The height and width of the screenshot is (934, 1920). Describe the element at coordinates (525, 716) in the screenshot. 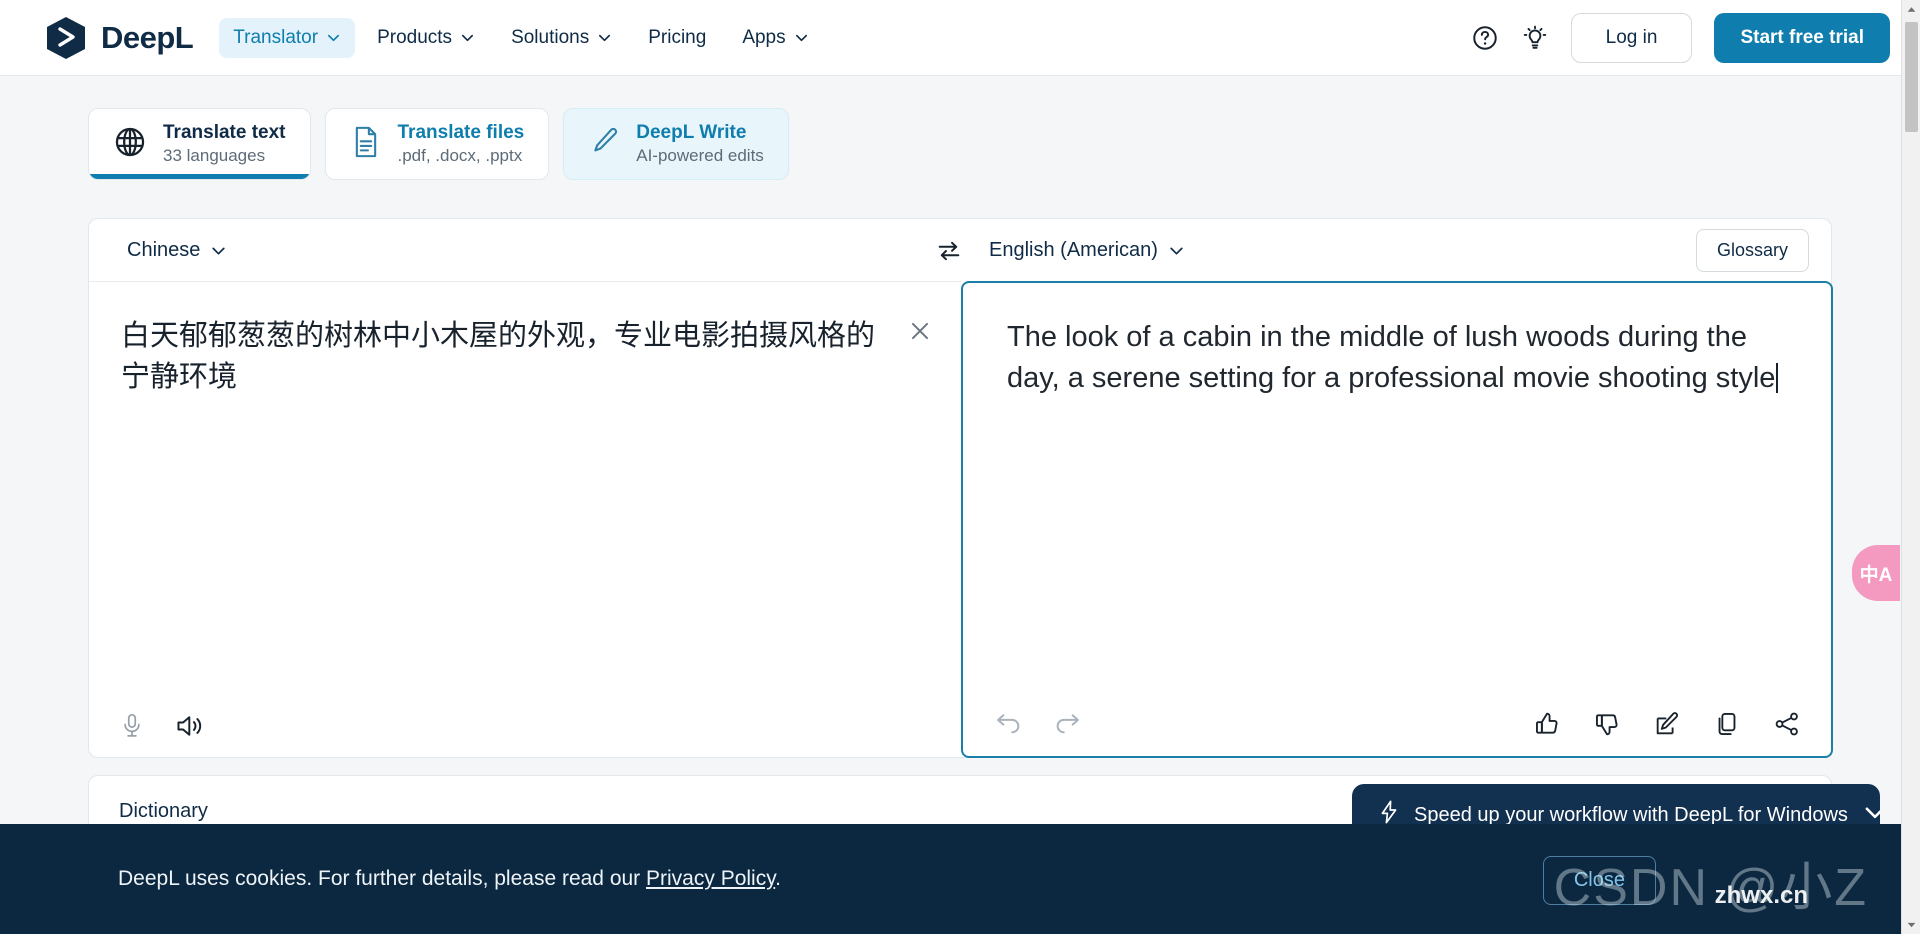

I see `source-toolbar` at that location.